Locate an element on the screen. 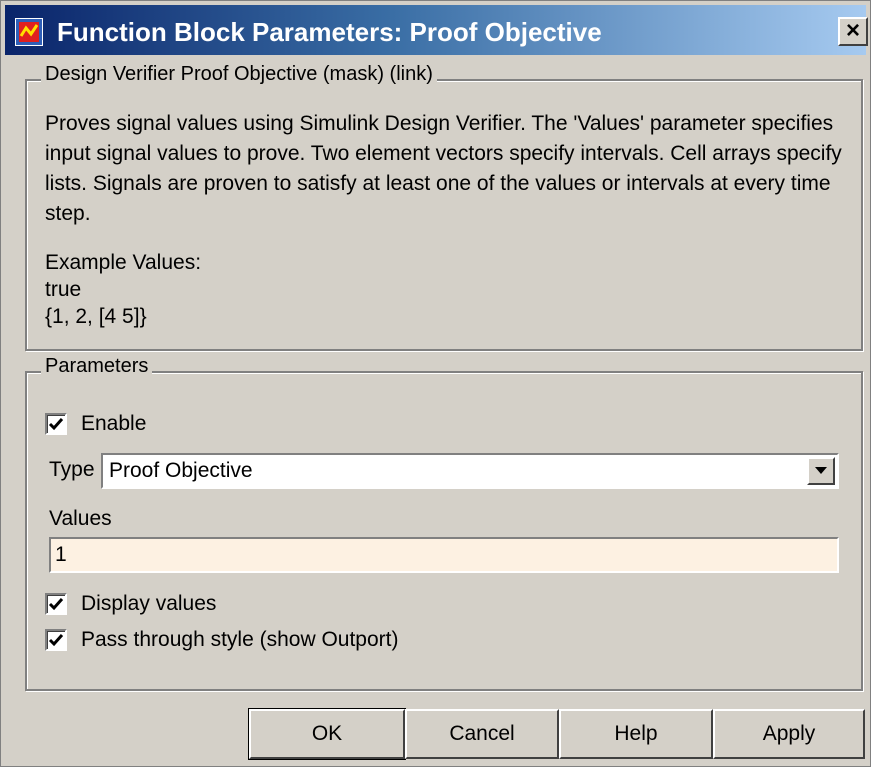 The width and height of the screenshot is (871, 767). values-input is located at coordinates (444, 555).